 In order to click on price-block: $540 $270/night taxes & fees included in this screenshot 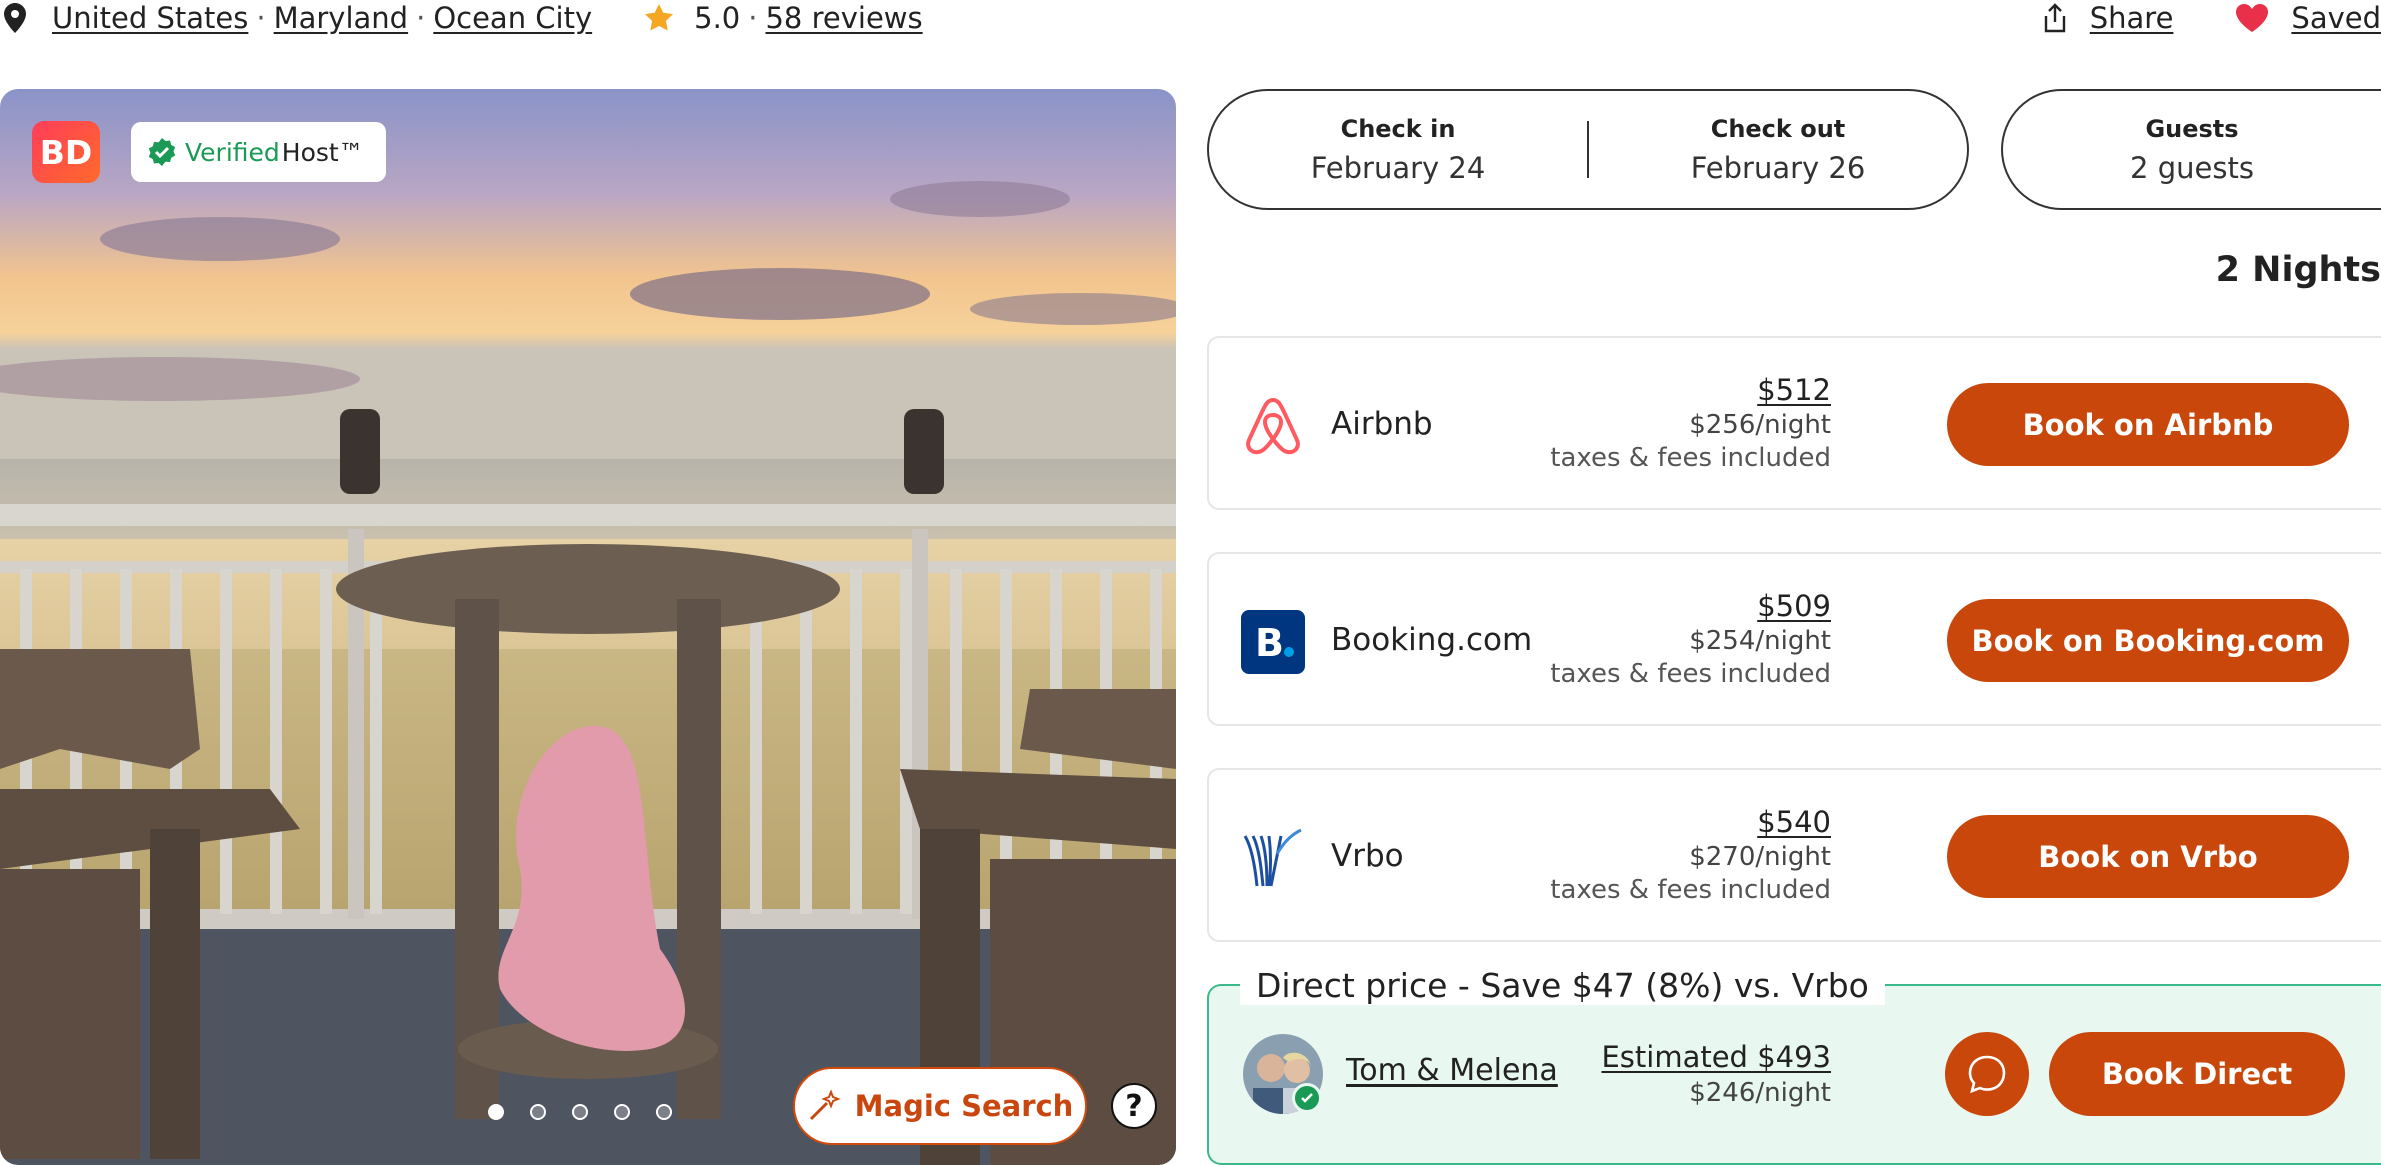, I will do `click(1690, 855)`.